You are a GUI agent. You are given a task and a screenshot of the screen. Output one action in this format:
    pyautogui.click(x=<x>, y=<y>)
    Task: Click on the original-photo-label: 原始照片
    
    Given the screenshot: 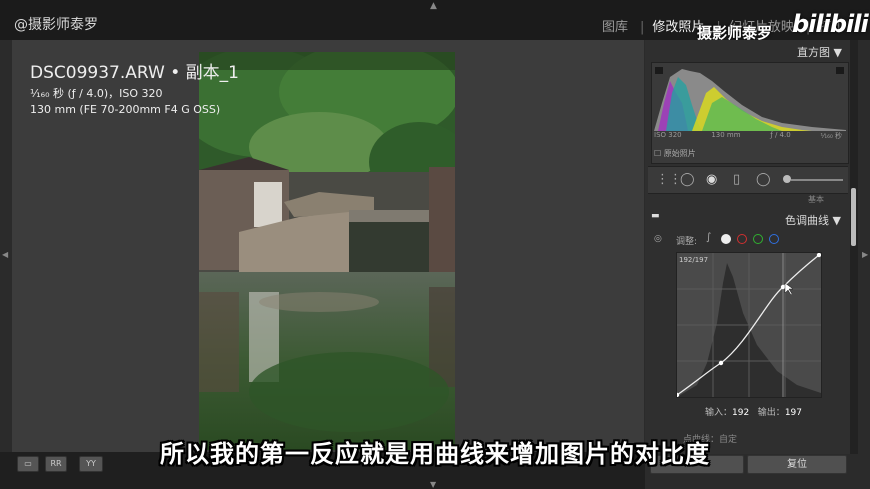 What is the action you would take?
    pyautogui.click(x=679, y=153)
    